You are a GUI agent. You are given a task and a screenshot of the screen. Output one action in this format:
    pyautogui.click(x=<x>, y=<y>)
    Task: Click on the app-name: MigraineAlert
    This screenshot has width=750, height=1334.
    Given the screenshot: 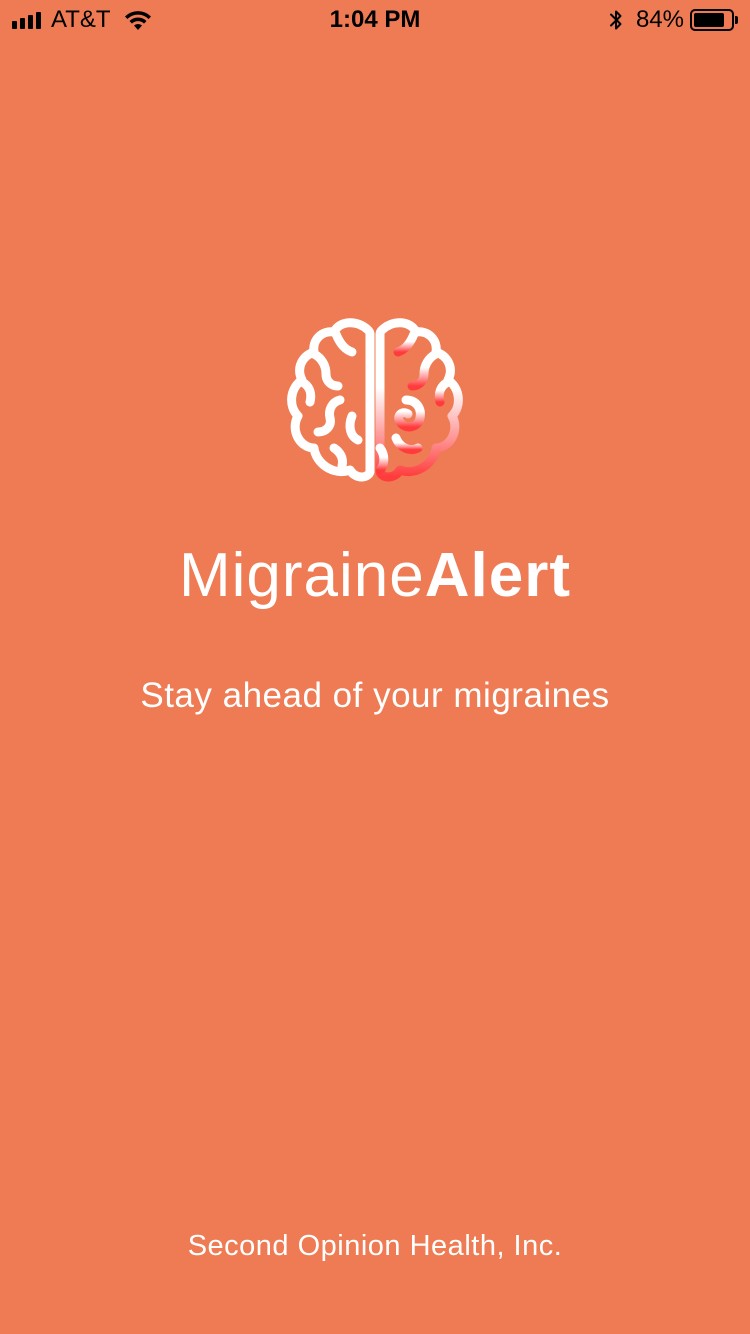 What is the action you would take?
    pyautogui.click(x=375, y=576)
    